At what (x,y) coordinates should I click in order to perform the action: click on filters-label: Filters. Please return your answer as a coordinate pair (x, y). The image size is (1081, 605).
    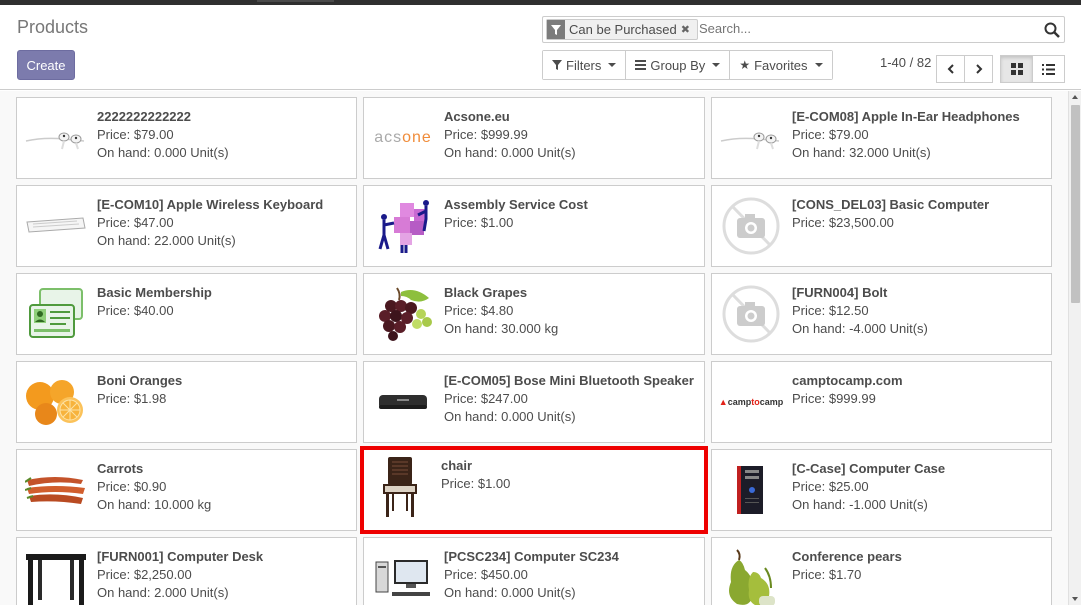
    Looking at the image, I should click on (584, 65).